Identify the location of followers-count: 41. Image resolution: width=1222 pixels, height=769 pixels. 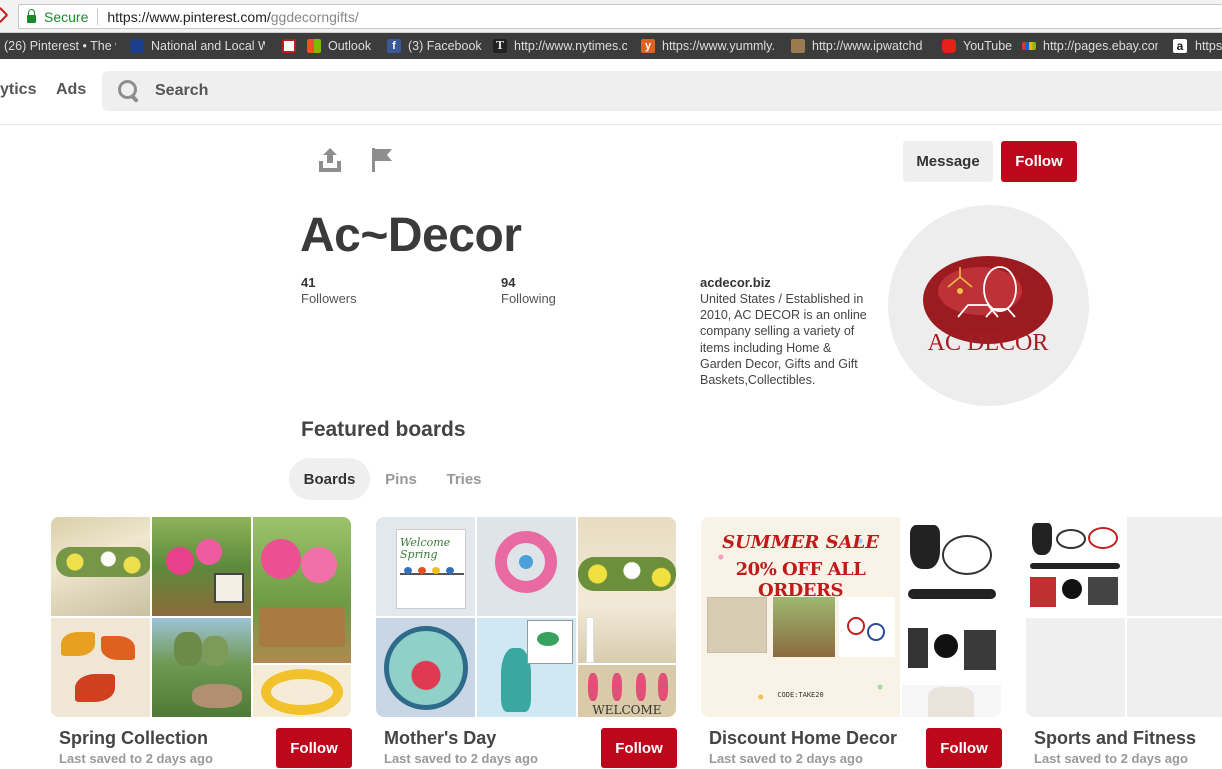
(308, 282).